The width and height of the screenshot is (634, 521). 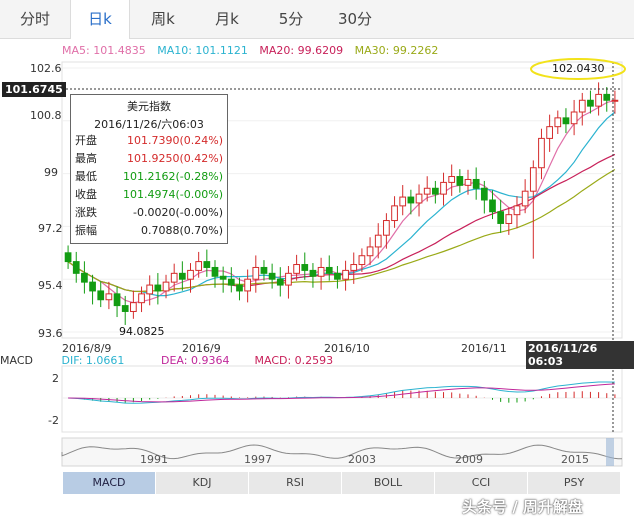 I want to click on tooltip-title: 美元指数, so click(x=149, y=106).